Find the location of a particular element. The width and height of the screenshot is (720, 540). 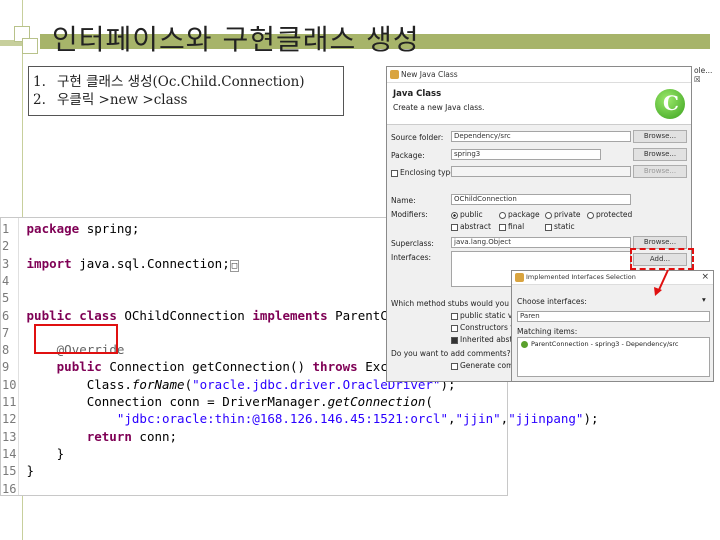

modifier-abstract: abstract is located at coordinates (471, 226).